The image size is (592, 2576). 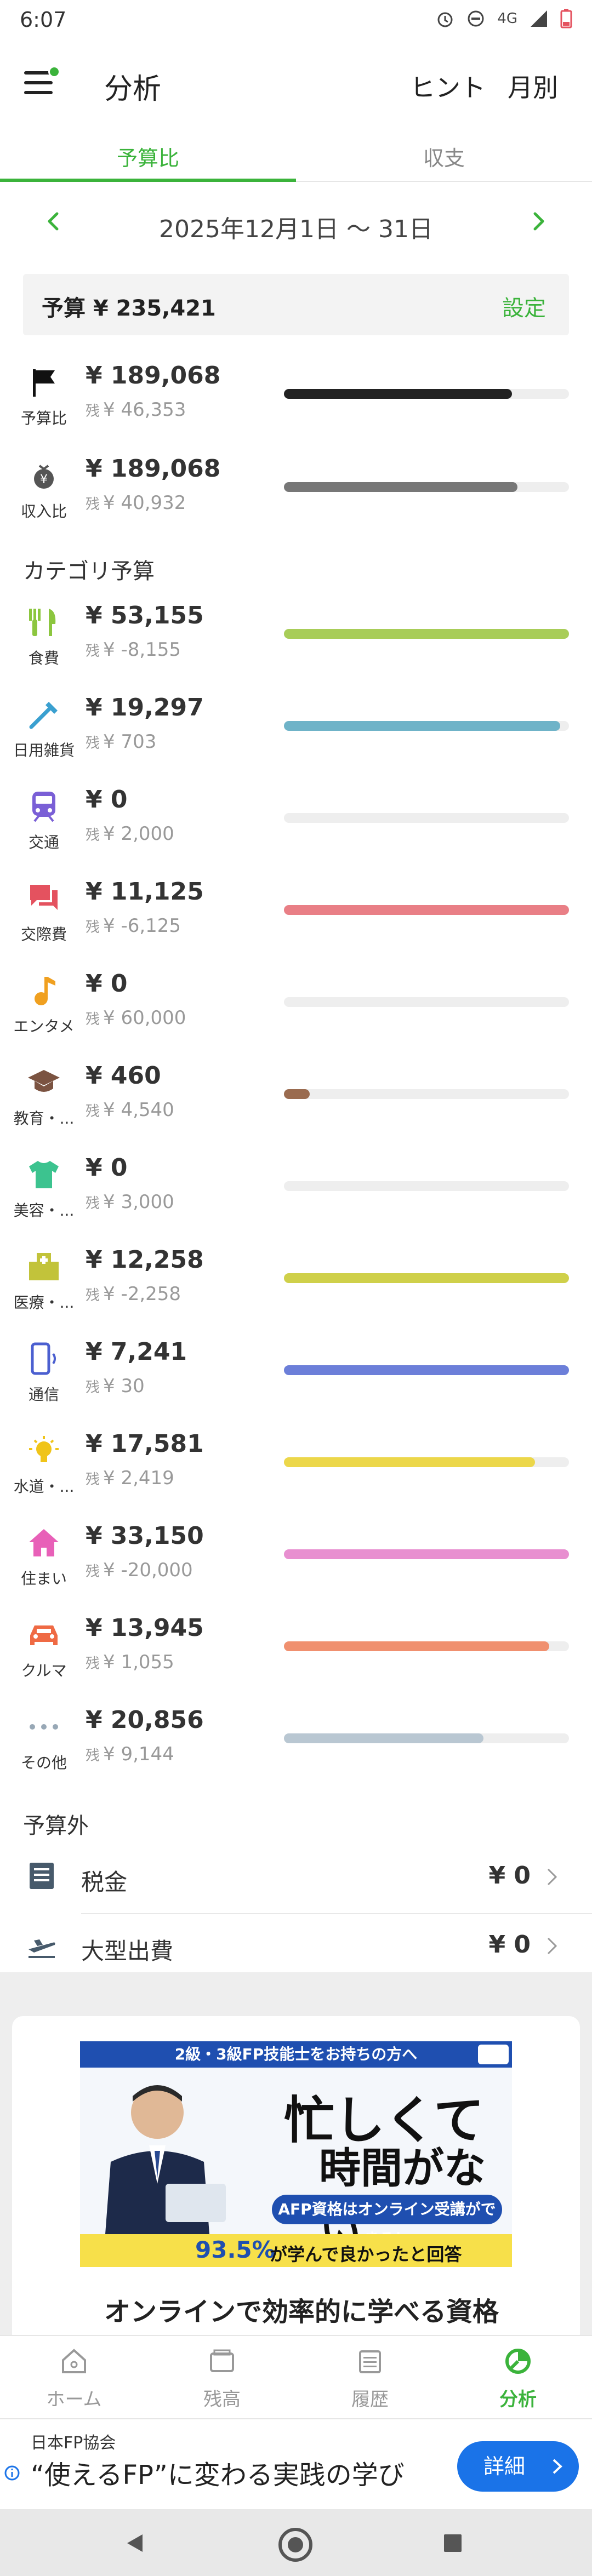 I want to click on category-row: 教育・... ¥ 460 残 ¥ 4,540, so click(x=296, y=1102).